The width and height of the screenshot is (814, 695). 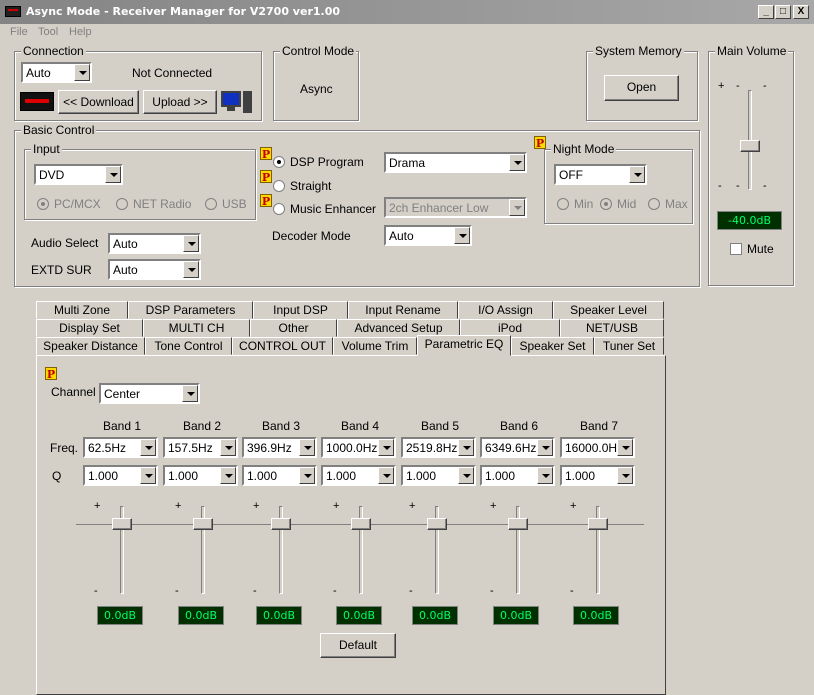 I want to click on maximize-button: □, so click(x=783, y=12).